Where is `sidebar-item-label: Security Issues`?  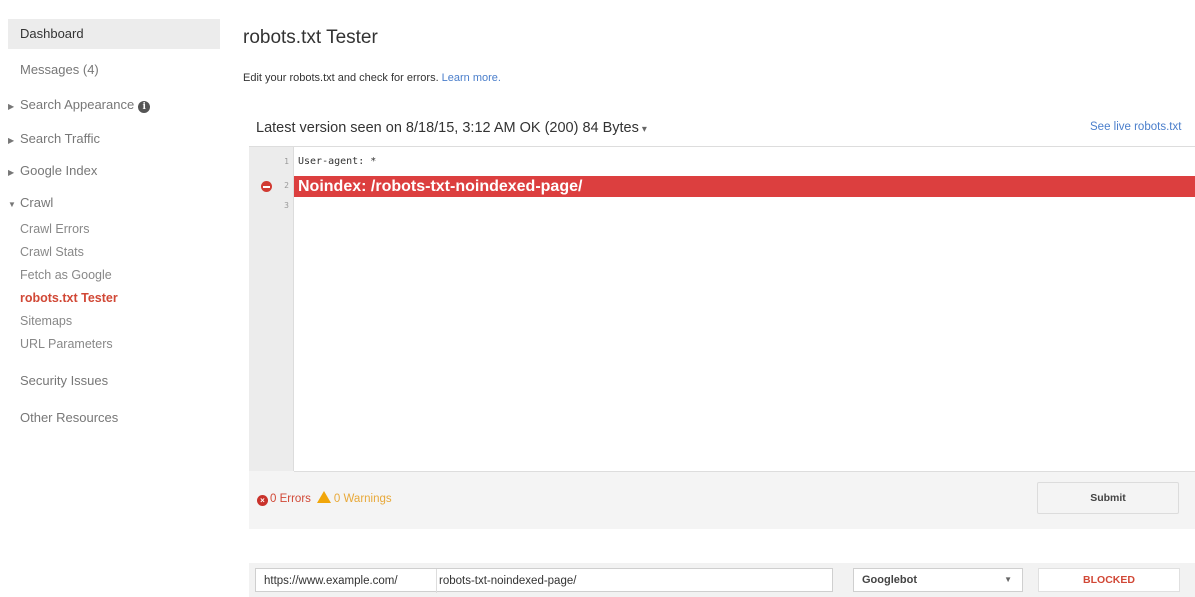
sidebar-item-label: Security Issues is located at coordinates (64, 380).